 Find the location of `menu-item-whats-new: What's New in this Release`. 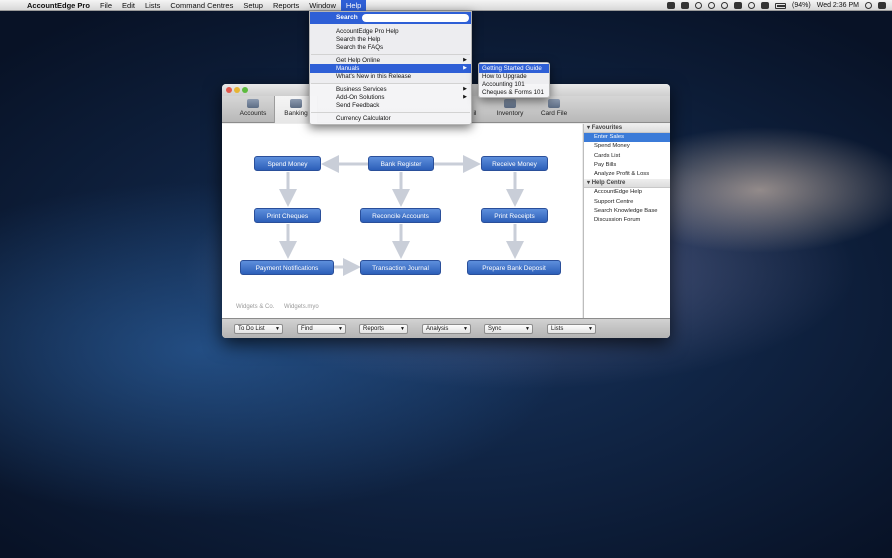

menu-item-whats-new: What's New in this Release is located at coordinates (390, 76).